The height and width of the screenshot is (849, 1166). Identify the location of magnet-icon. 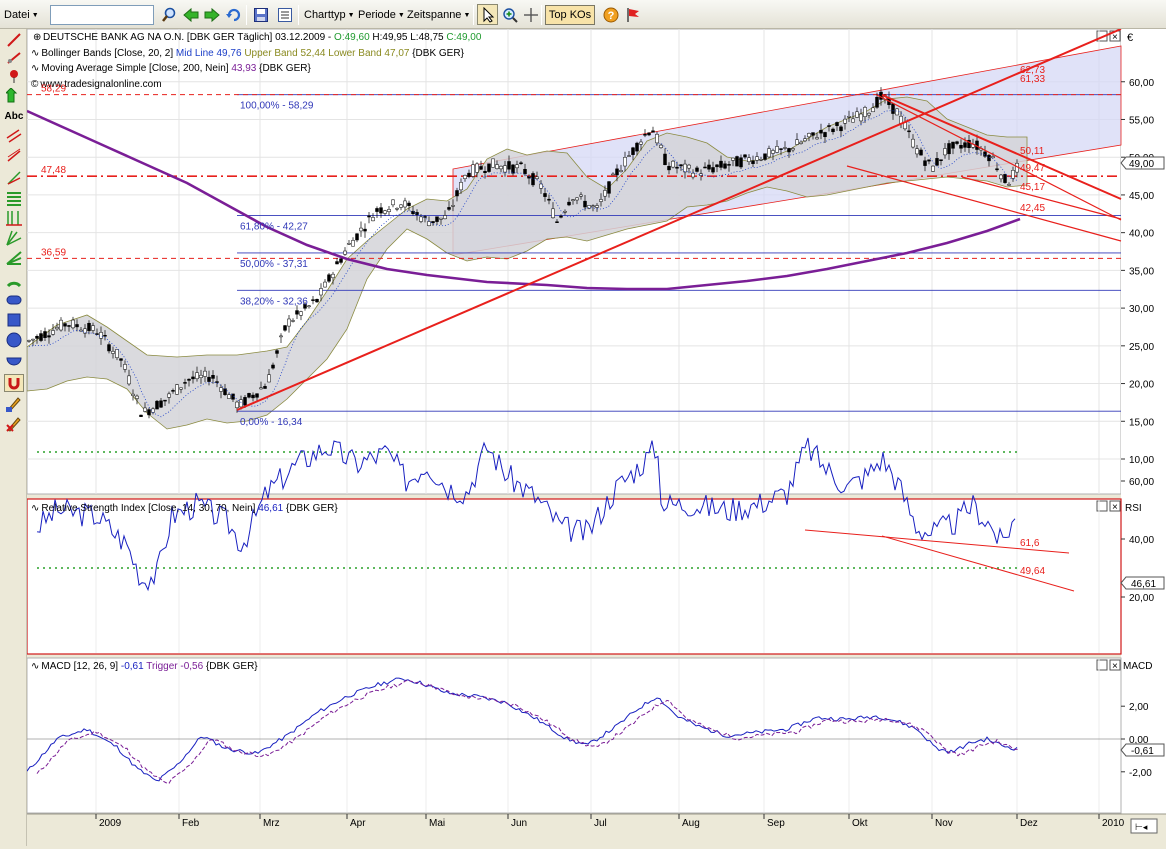
(14, 383).